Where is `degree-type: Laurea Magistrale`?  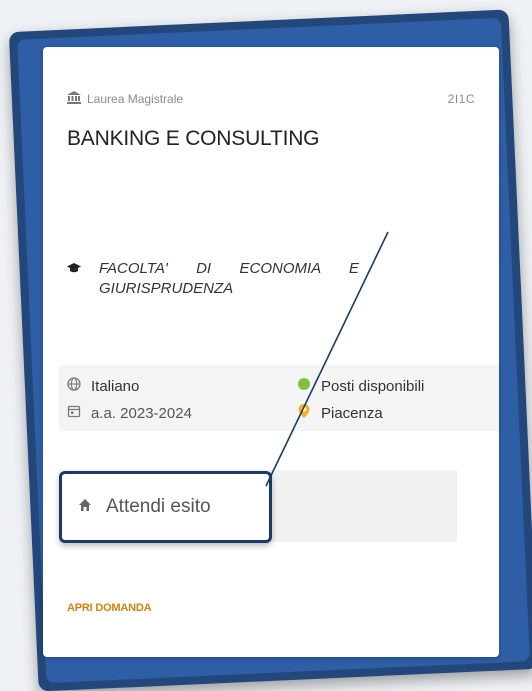 degree-type: Laurea Magistrale is located at coordinates (125, 99).